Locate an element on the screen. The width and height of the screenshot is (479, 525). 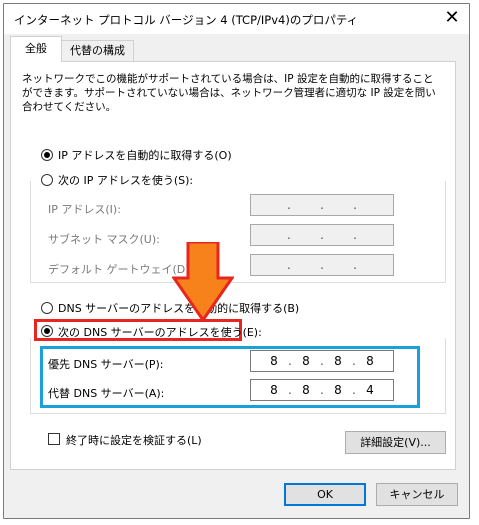
alternate-dns-octet: 4 is located at coordinates (370, 390).